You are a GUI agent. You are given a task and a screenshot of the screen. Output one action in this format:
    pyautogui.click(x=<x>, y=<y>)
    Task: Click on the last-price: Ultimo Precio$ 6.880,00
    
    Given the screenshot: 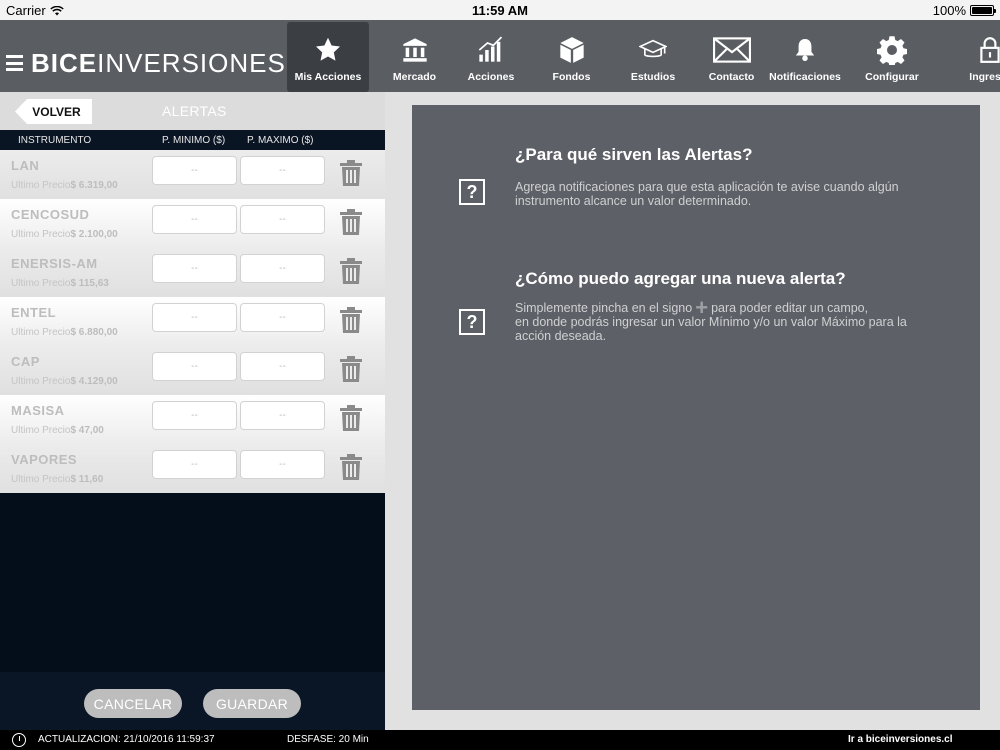 What is the action you would take?
    pyautogui.click(x=64, y=332)
    